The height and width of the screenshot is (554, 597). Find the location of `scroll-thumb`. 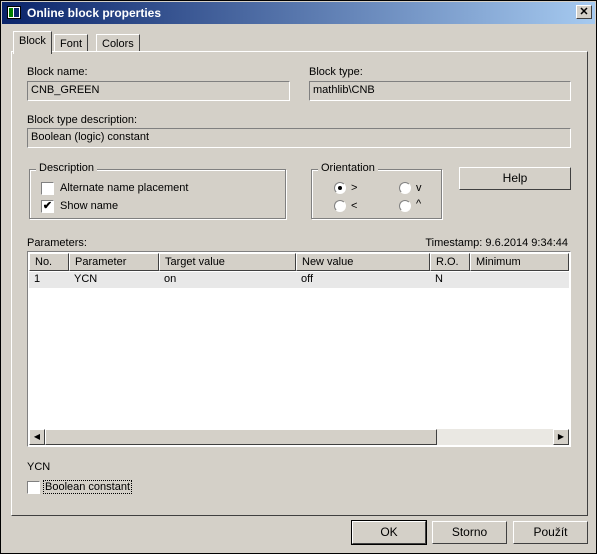

scroll-thumb is located at coordinates (241, 437).